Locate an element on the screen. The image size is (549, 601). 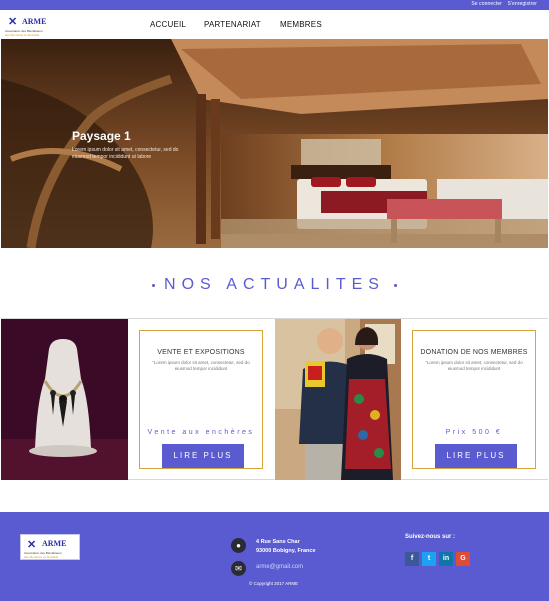
nav-item-accueil: ACCUEIL is located at coordinates (168, 24).